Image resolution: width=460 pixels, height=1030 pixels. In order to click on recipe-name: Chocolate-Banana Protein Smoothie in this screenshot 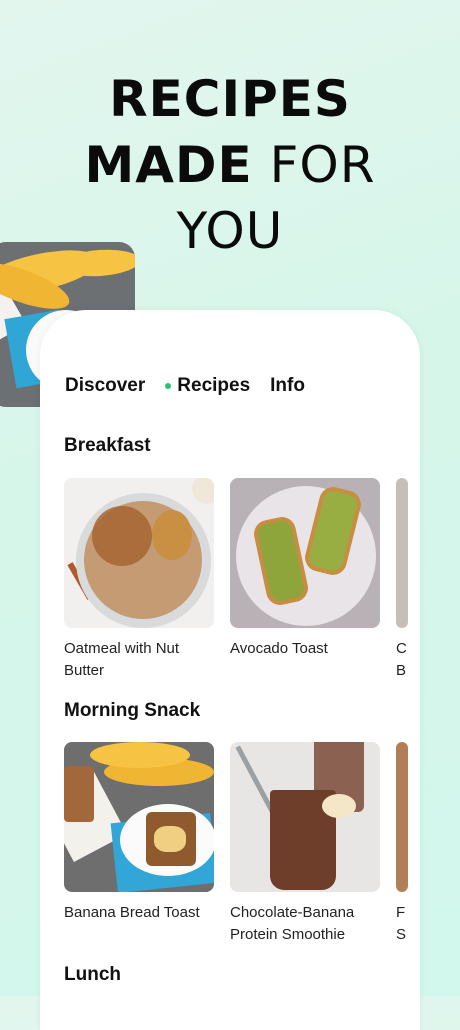, I will do `click(292, 923)`.